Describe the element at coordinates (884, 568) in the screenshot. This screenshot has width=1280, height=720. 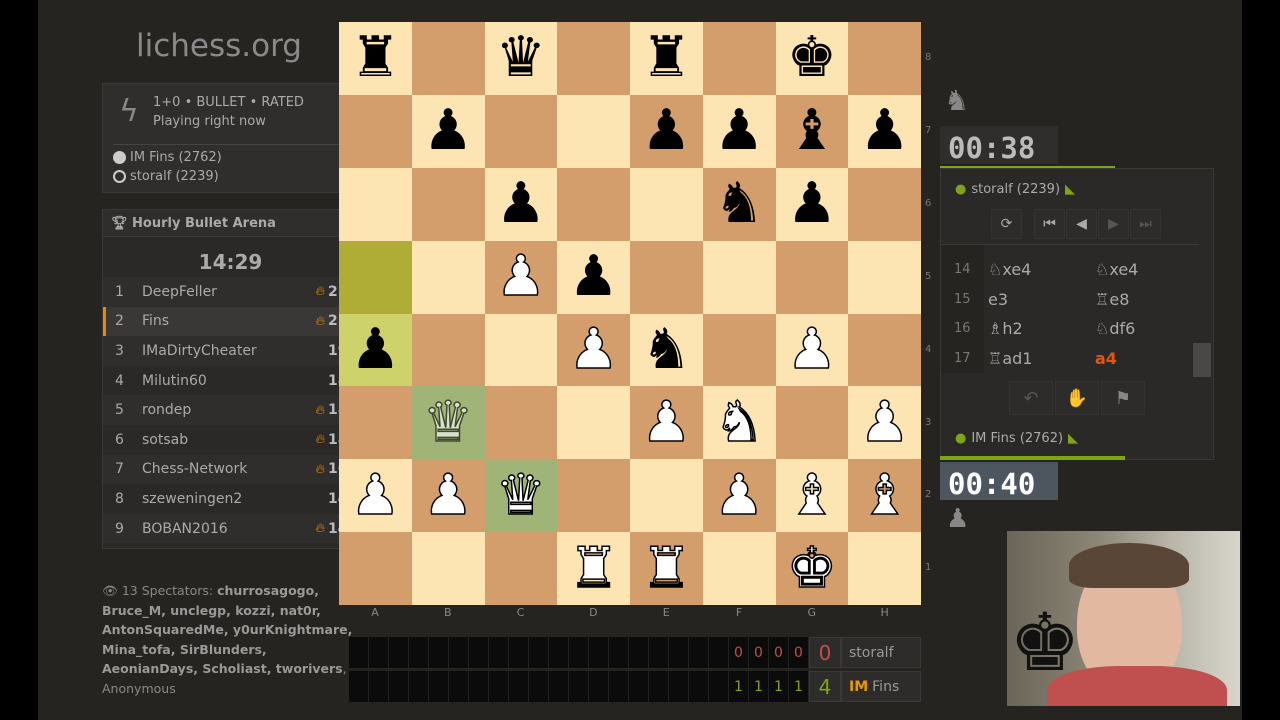
I see `square-h1` at that location.